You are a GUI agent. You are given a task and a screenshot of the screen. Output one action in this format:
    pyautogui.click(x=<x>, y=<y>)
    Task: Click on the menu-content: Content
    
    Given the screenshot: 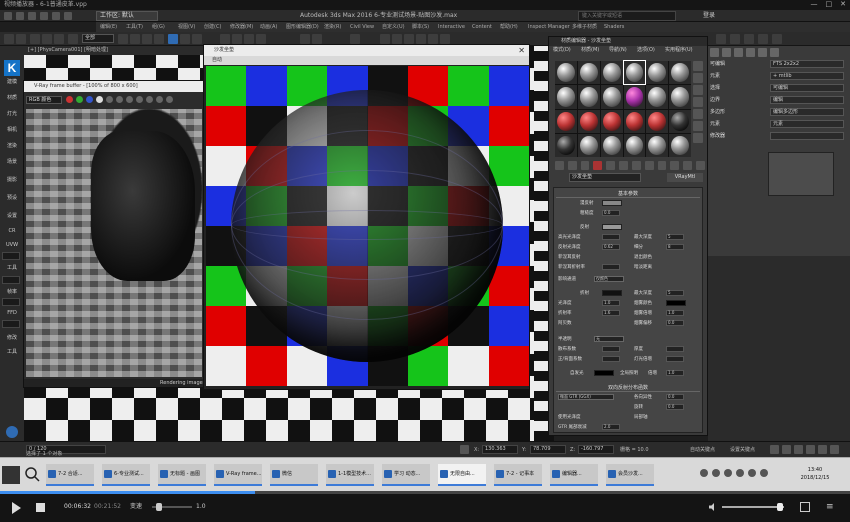 What is the action you would take?
    pyautogui.click(x=482, y=27)
    